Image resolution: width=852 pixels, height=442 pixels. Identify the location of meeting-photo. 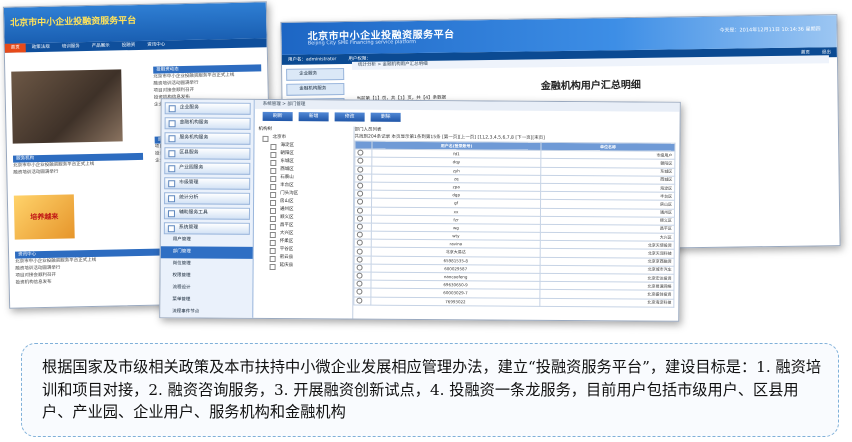
(67, 106).